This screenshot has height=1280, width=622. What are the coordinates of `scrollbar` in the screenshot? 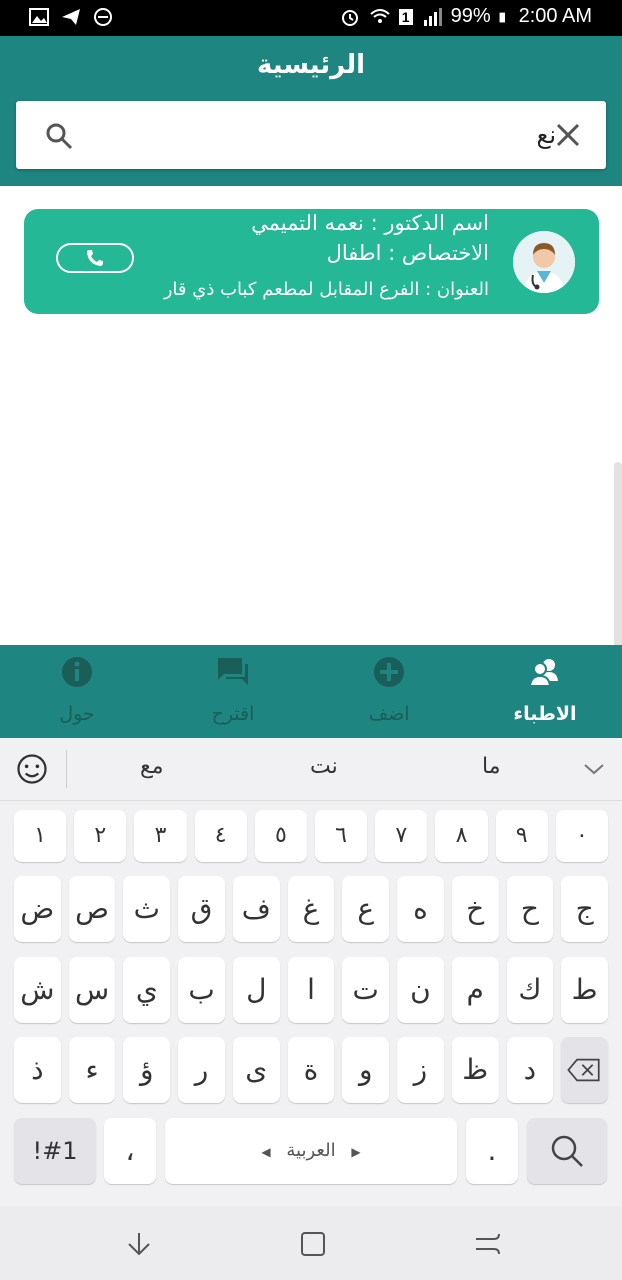 It's located at (618, 557).